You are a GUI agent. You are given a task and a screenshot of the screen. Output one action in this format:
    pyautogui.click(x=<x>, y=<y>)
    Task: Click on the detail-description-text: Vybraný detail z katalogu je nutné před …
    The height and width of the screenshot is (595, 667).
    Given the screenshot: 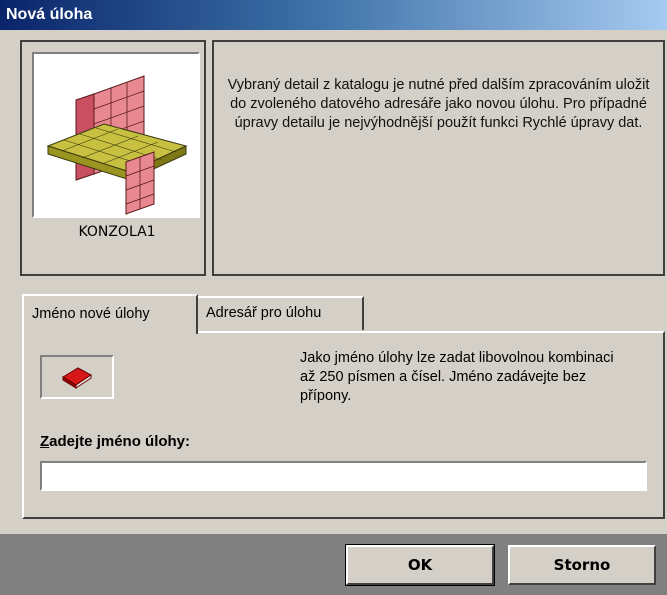 What is the action you would take?
    pyautogui.click(x=438, y=104)
    